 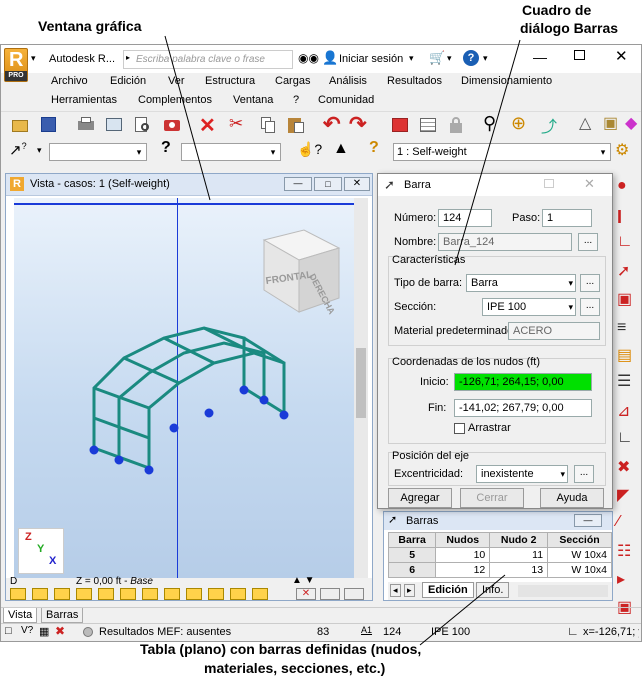 What do you see at coordinates (341, 149) in the screenshot?
I see `load-case-icon: ▲` at bounding box center [341, 149].